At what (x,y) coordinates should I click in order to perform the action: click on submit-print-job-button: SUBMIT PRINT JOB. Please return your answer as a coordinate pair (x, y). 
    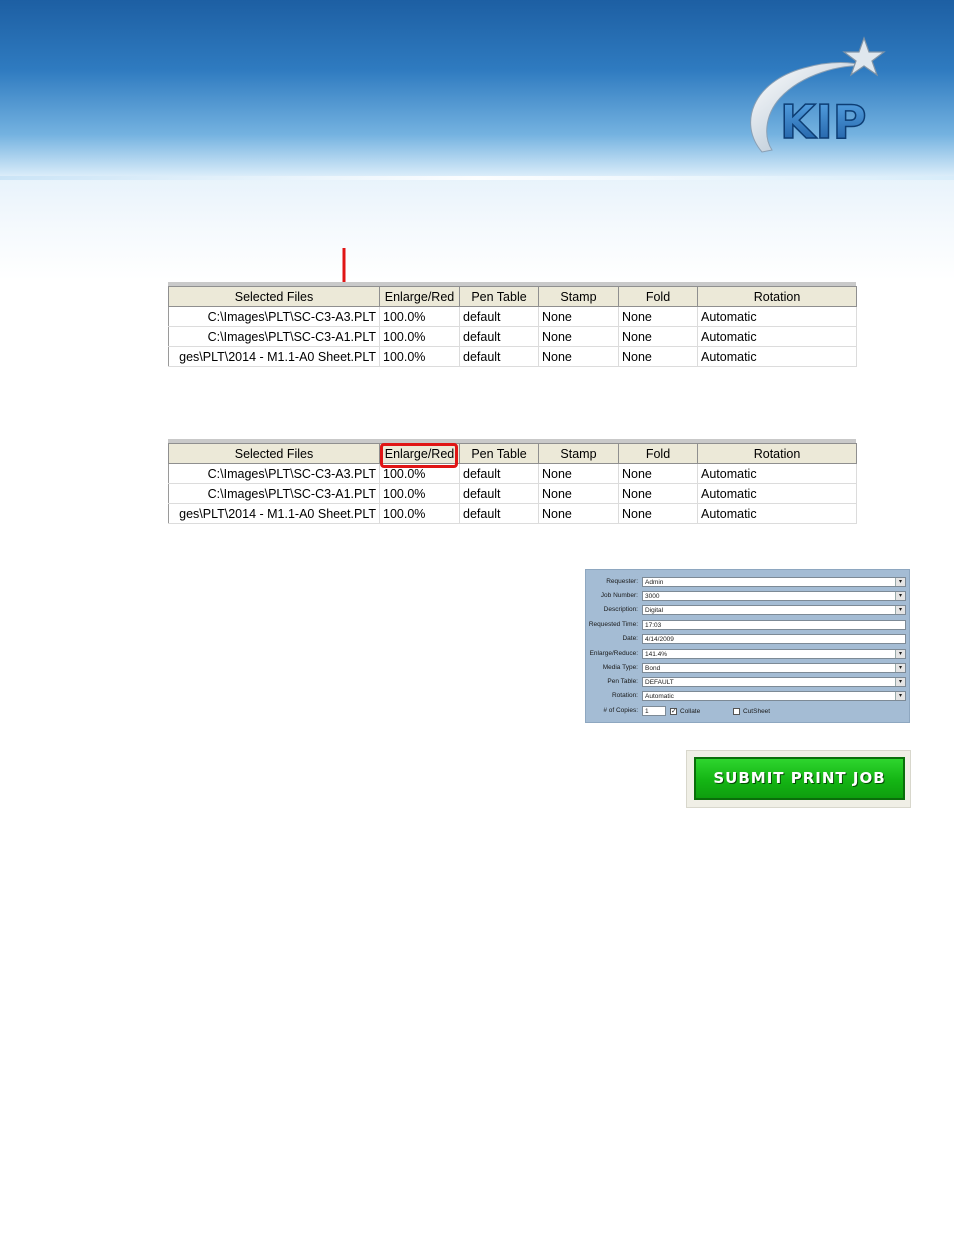
    Looking at the image, I should click on (799, 778).